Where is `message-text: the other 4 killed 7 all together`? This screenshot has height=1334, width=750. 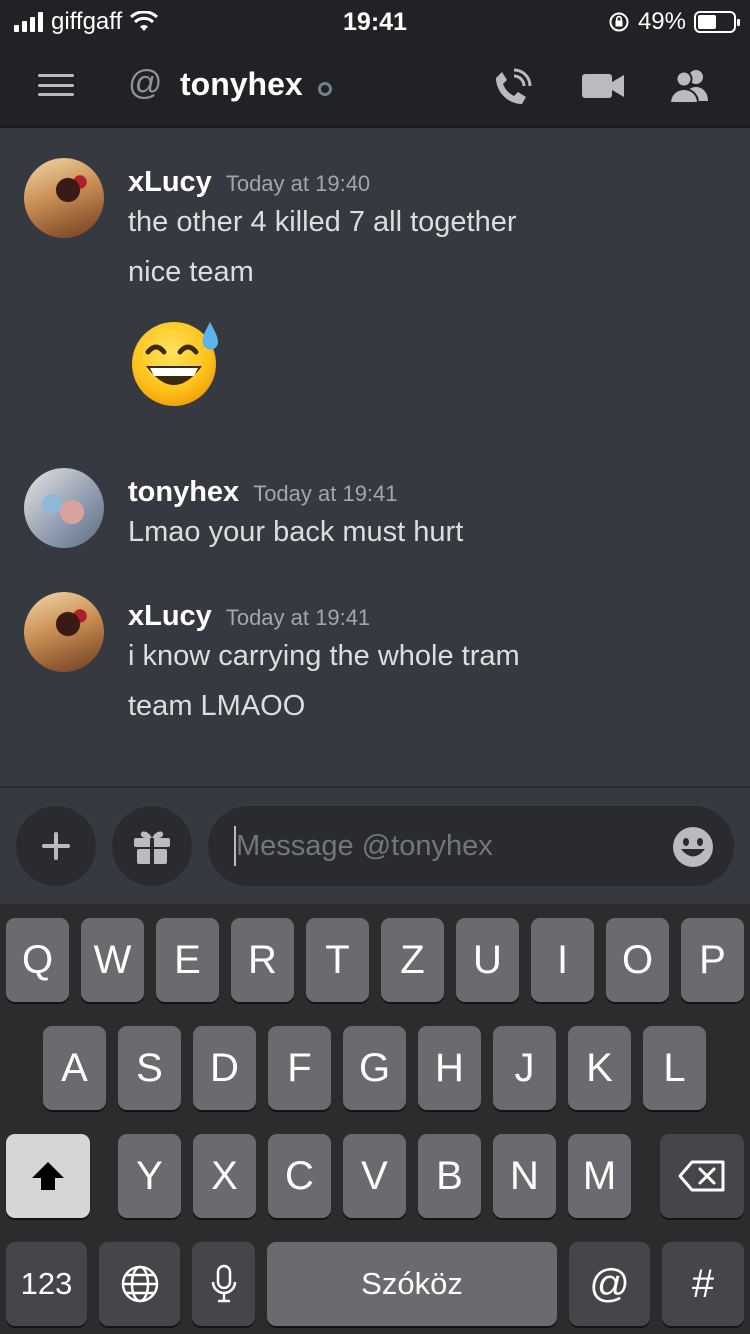
message-text: the other 4 killed 7 all together is located at coordinates (322, 222).